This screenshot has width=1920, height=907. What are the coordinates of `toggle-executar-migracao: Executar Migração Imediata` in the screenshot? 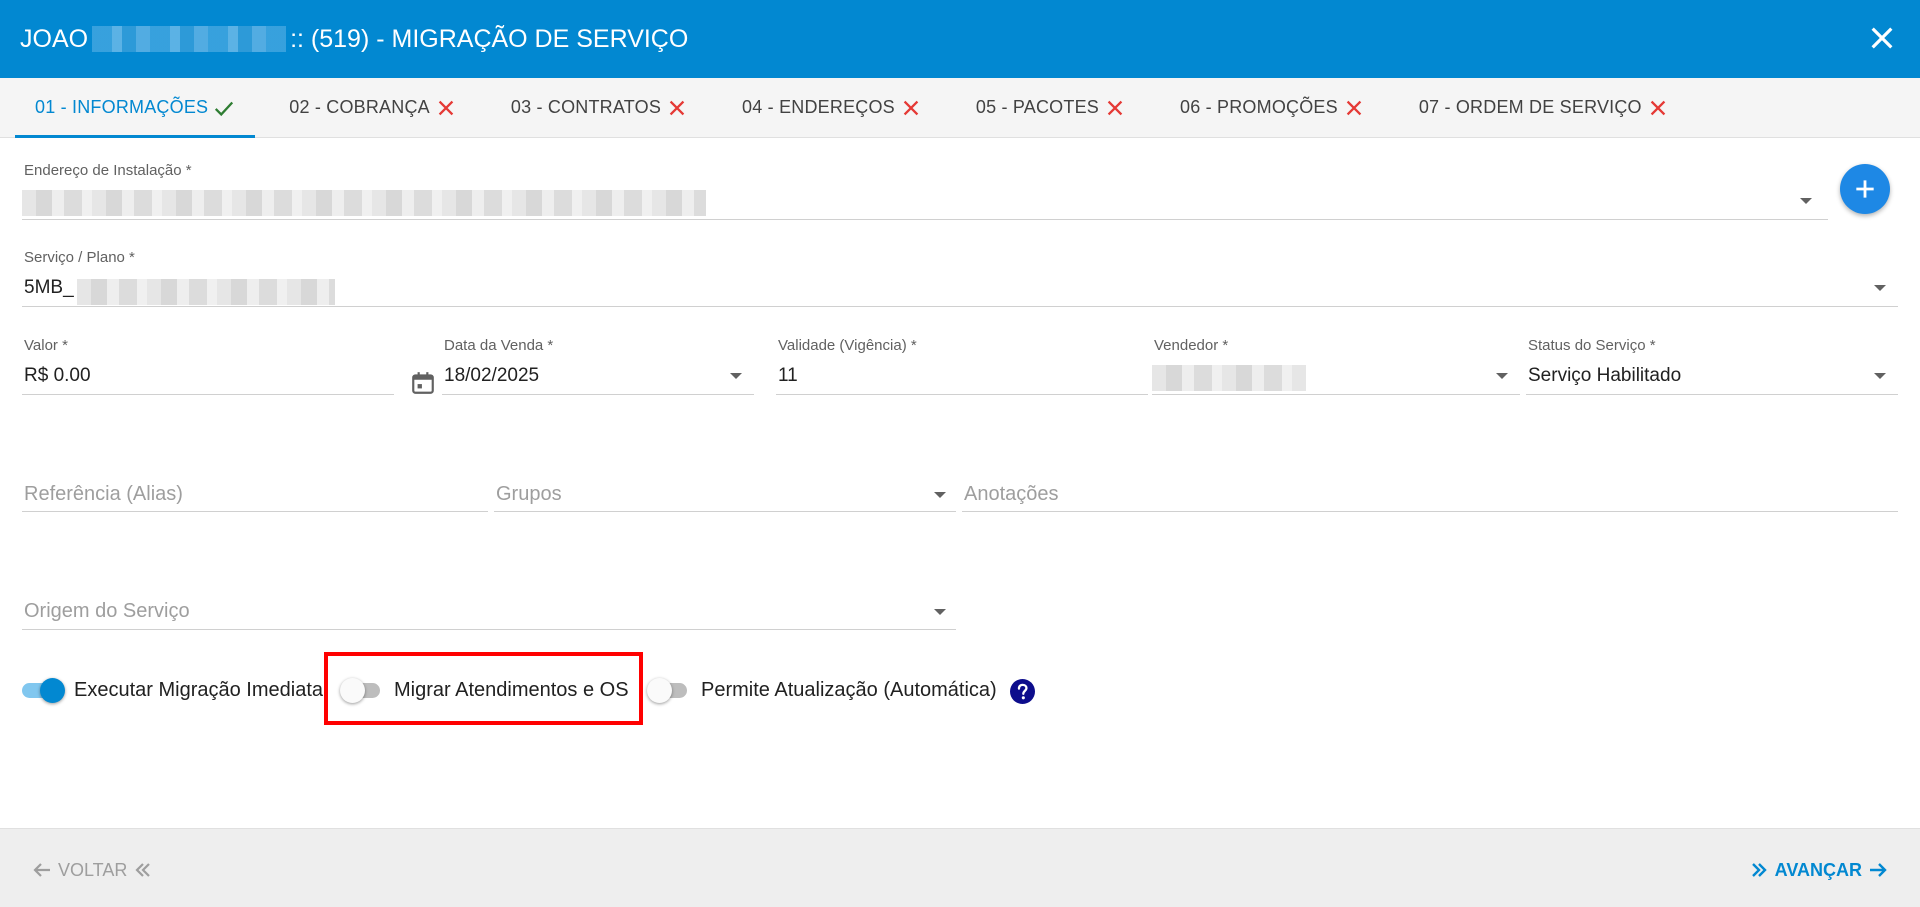 It's located at (171, 690).